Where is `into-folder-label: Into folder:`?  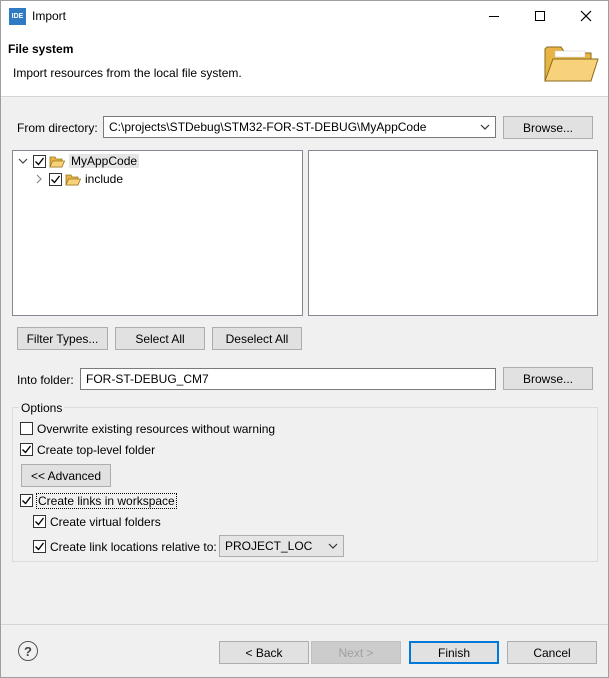
into-folder-label: Into folder: is located at coordinates (45, 380).